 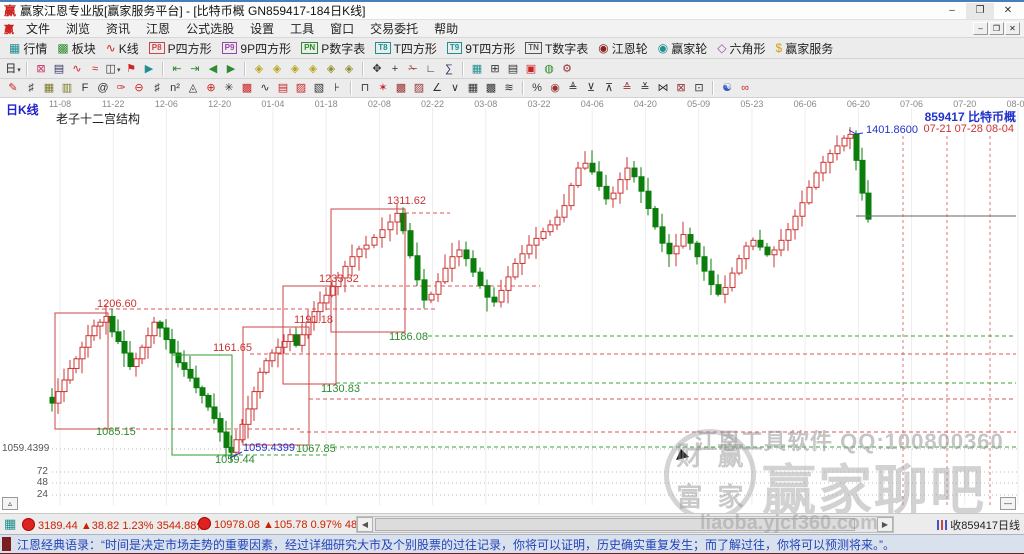 What do you see at coordinates (158, 29) in the screenshot?
I see `menu-item-4: 江恩` at bounding box center [158, 29].